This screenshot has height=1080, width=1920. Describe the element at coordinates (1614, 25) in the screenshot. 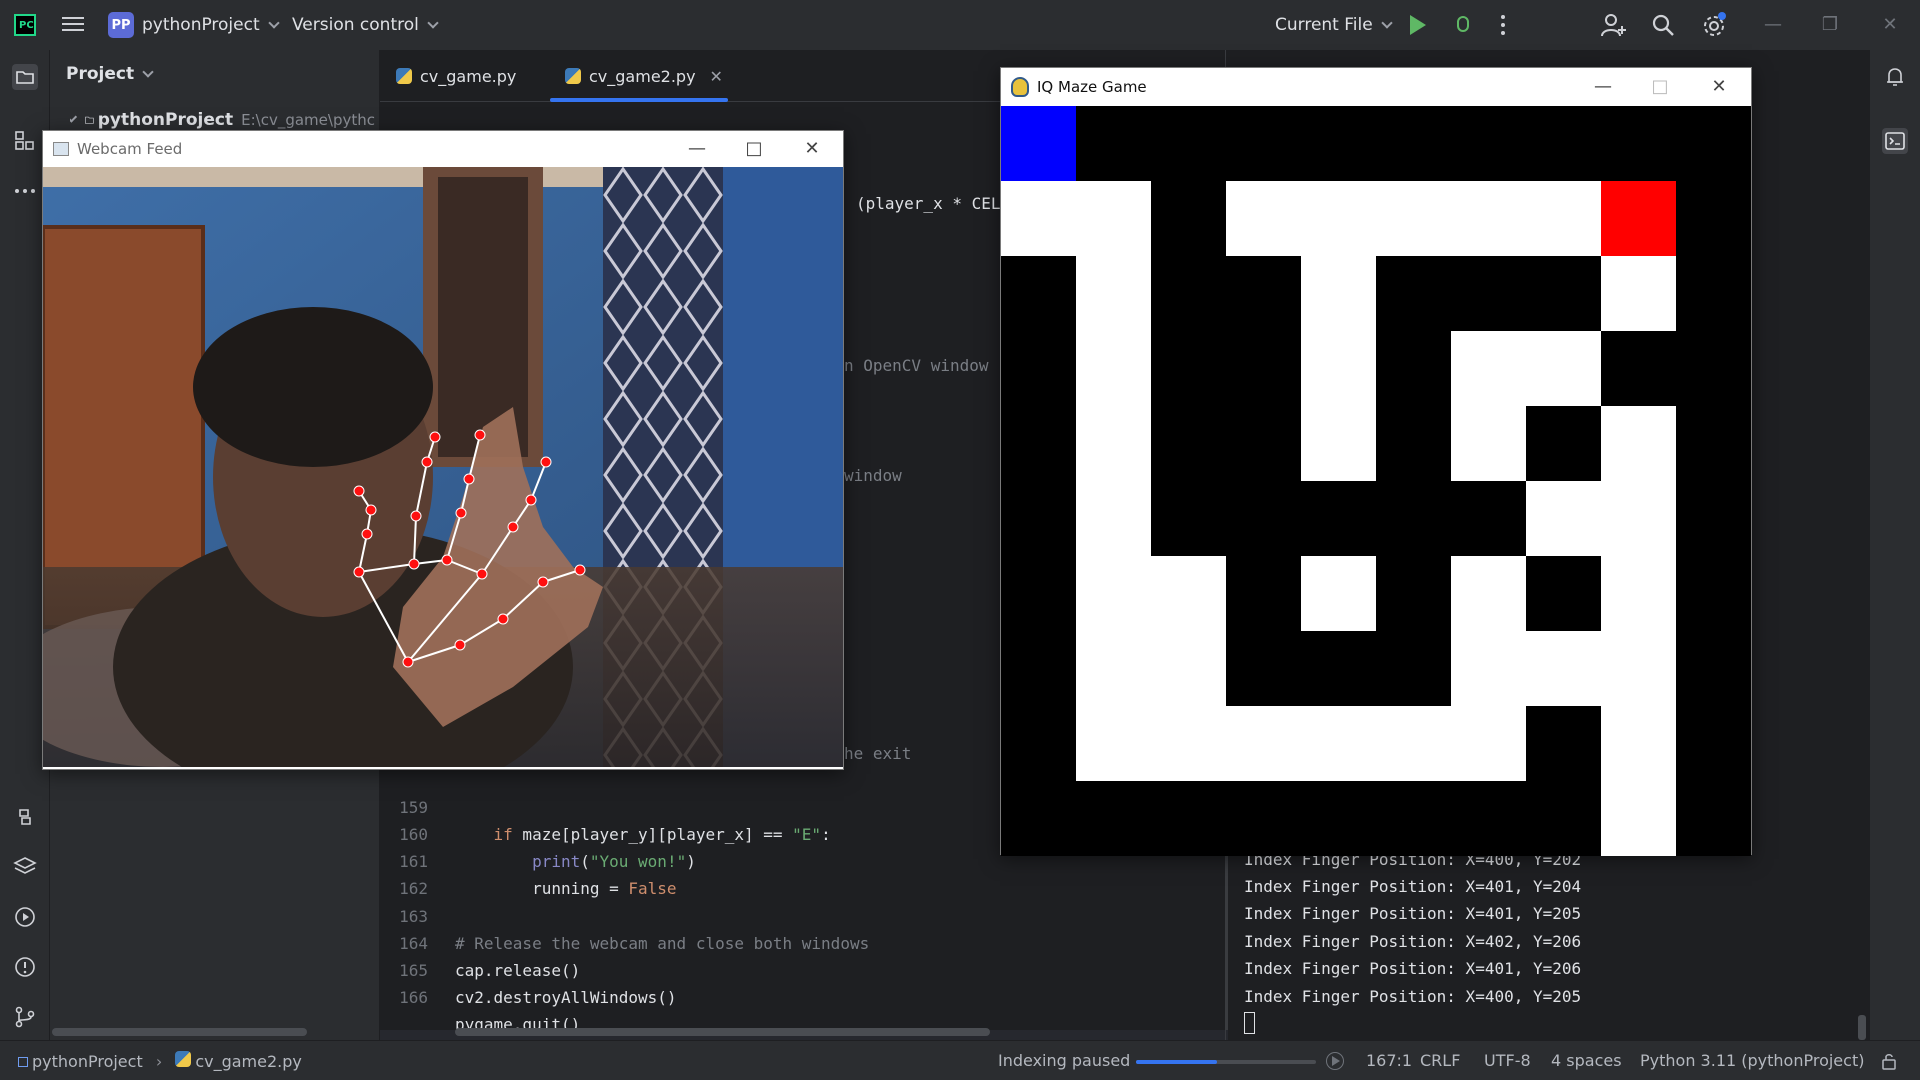

I see `add-user-icon` at that location.